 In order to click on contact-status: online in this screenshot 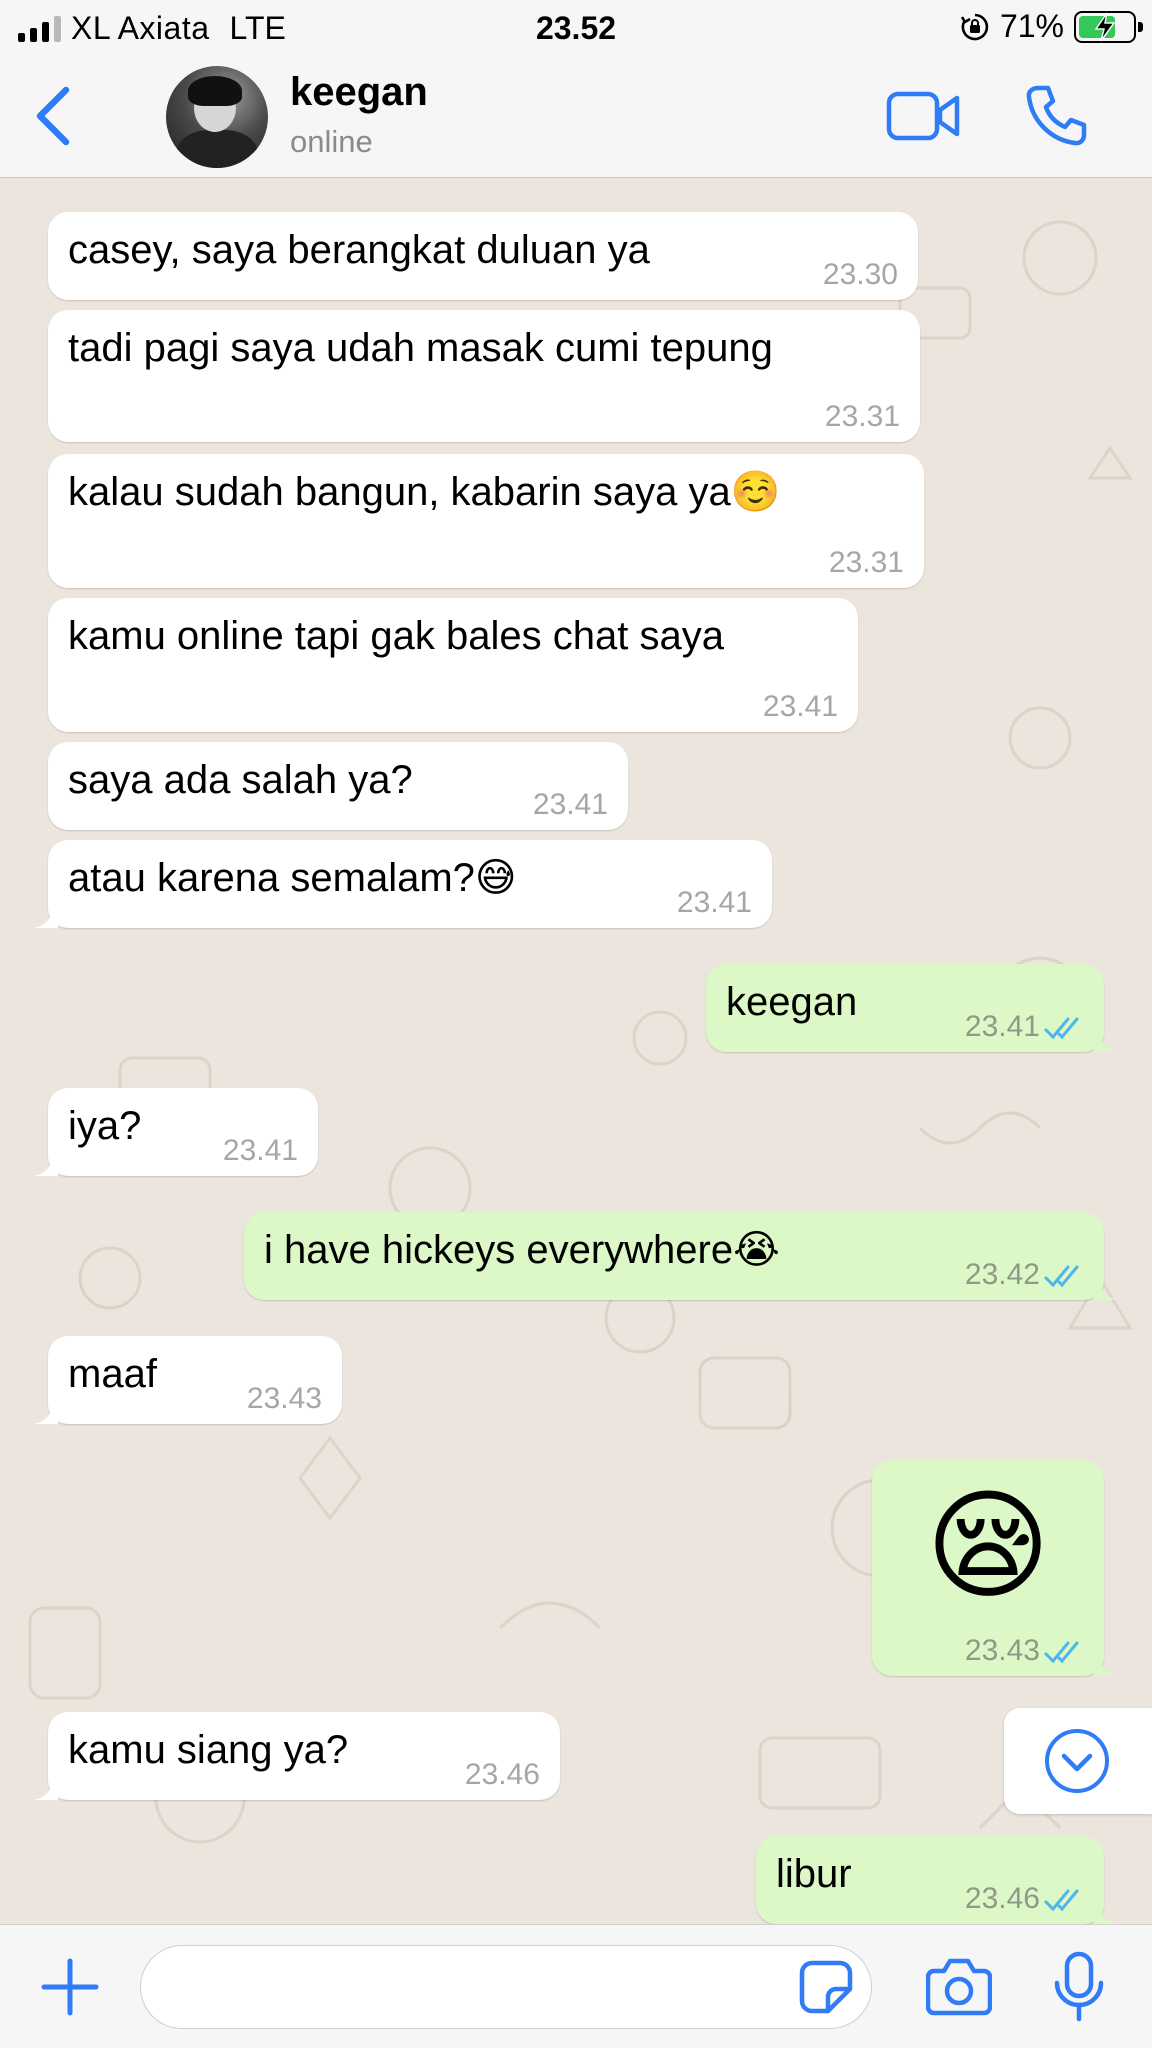, I will do `click(331, 141)`.